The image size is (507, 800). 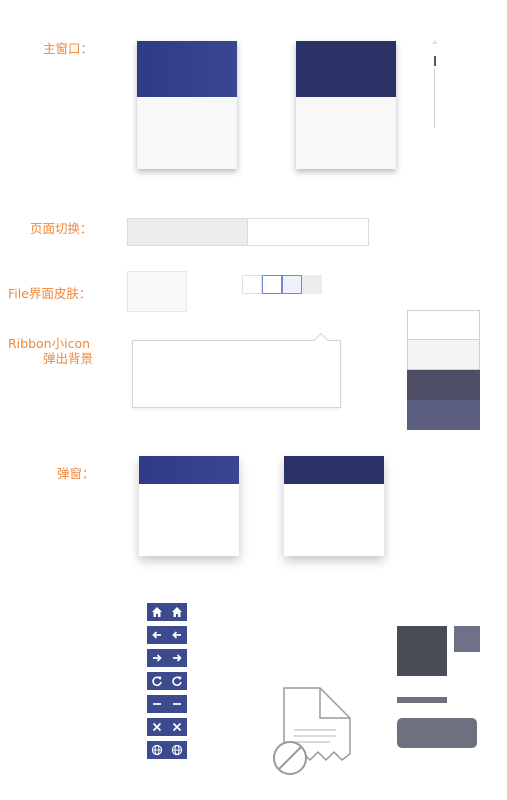 I want to click on swatch-light, so click(x=443, y=355).